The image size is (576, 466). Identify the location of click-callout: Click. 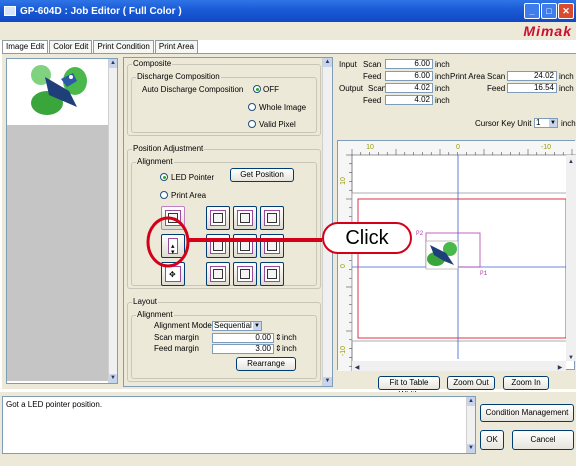
(367, 238).